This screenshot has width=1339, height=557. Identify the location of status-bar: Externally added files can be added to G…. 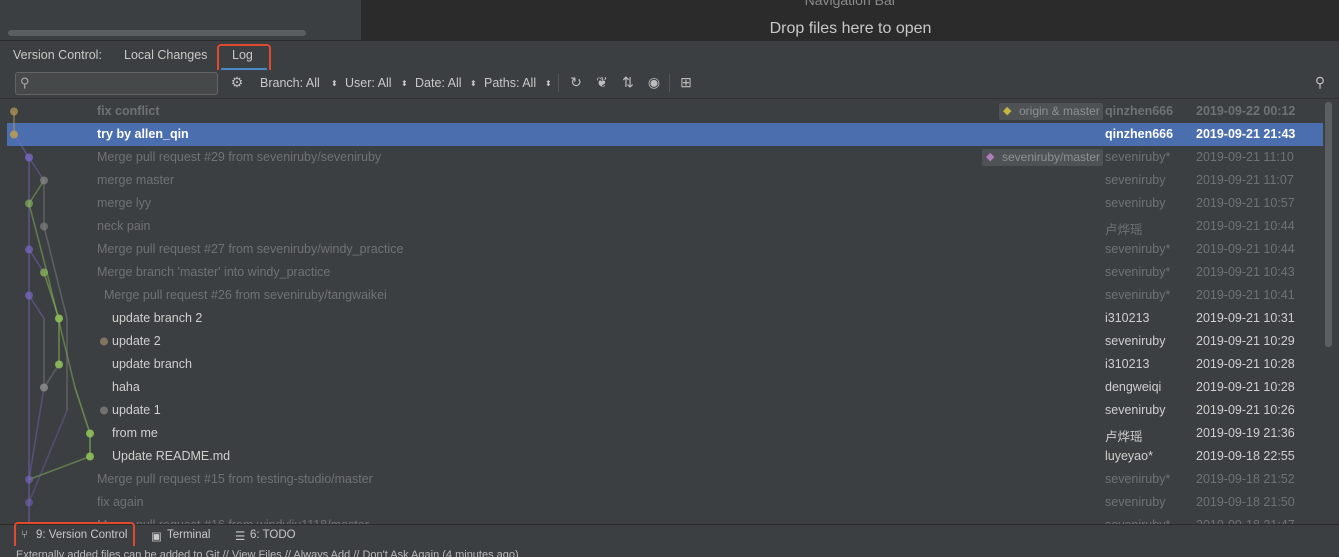
(669, 551).